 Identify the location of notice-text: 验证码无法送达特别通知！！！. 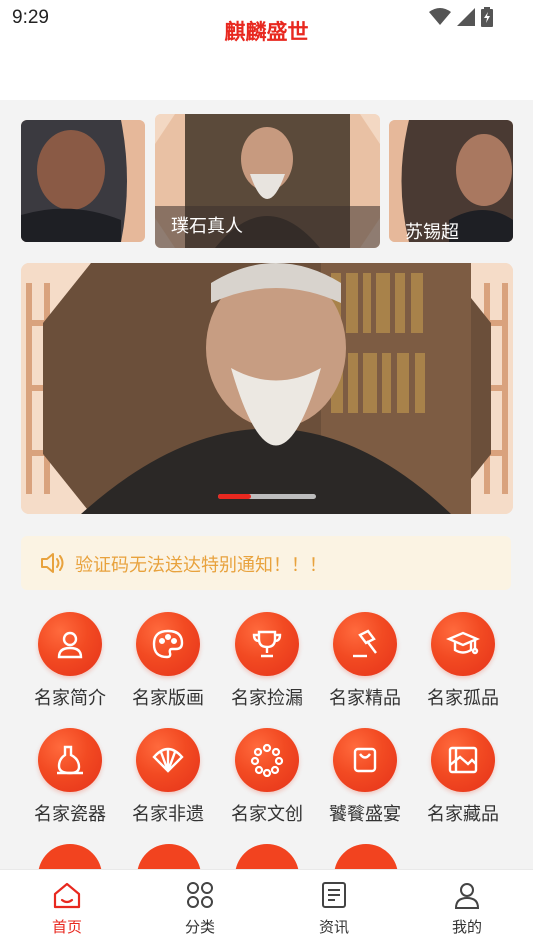
(201, 565).